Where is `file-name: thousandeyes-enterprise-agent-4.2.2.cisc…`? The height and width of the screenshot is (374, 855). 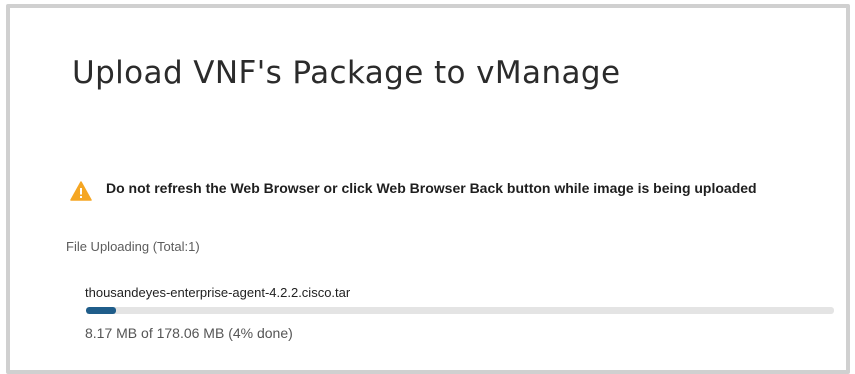
file-name: thousandeyes-enterprise-agent-4.2.2.cisc… is located at coordinates (218, 292).